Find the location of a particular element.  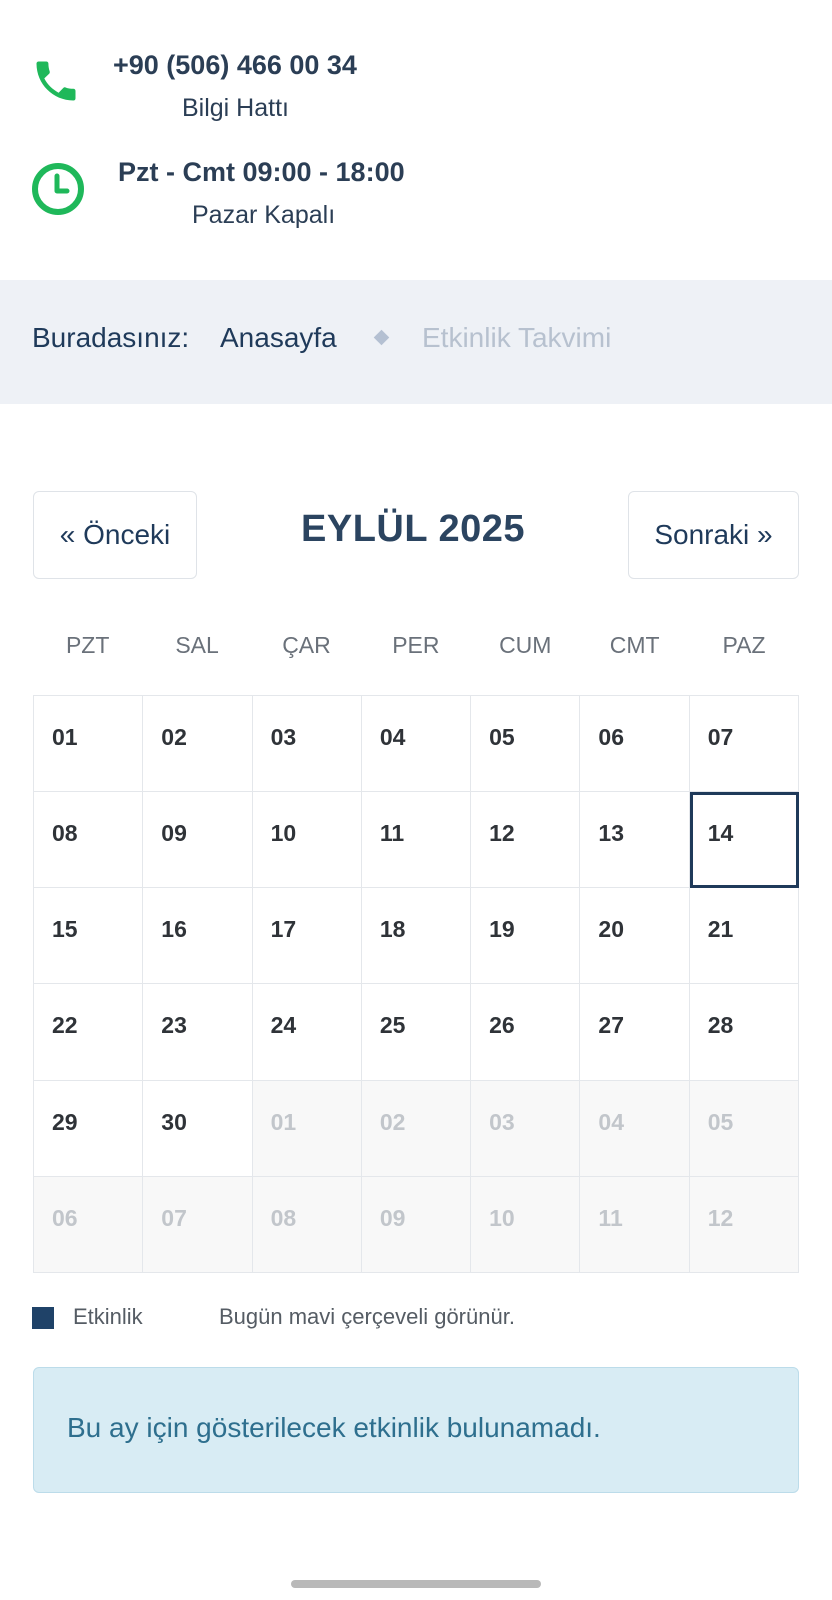

home-indicator is located at coordinates (416, 1584).